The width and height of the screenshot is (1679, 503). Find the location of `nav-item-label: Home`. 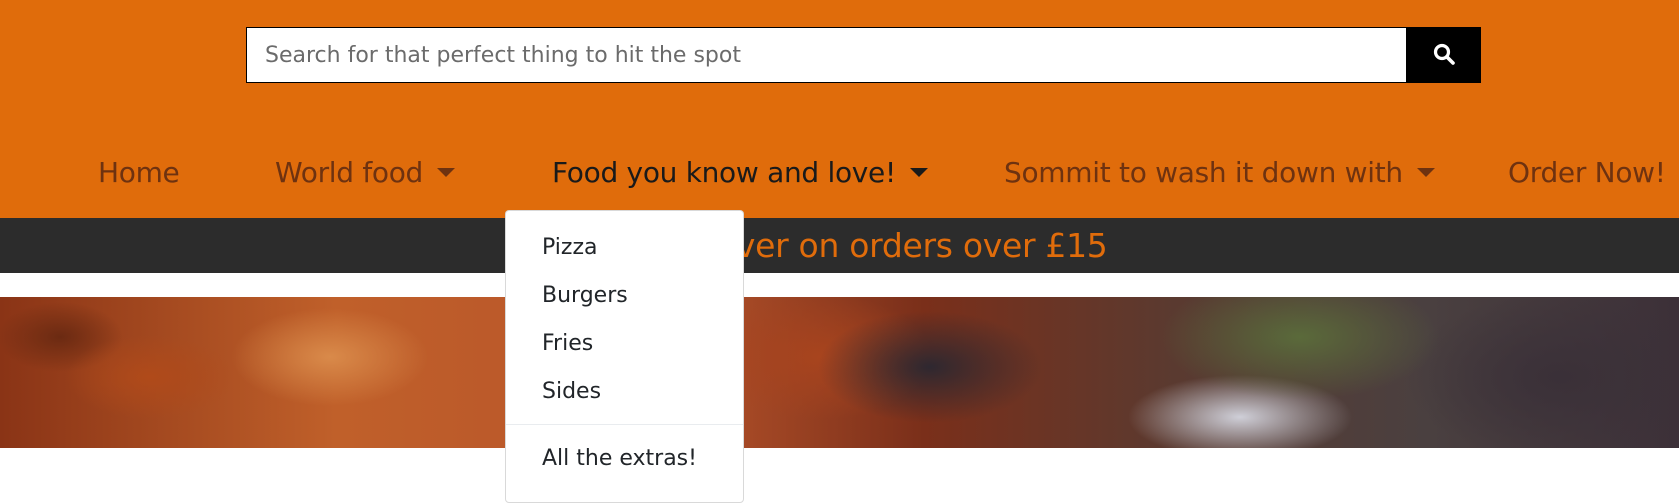

nav-item-label: Home is located at coordinates (139, 172).